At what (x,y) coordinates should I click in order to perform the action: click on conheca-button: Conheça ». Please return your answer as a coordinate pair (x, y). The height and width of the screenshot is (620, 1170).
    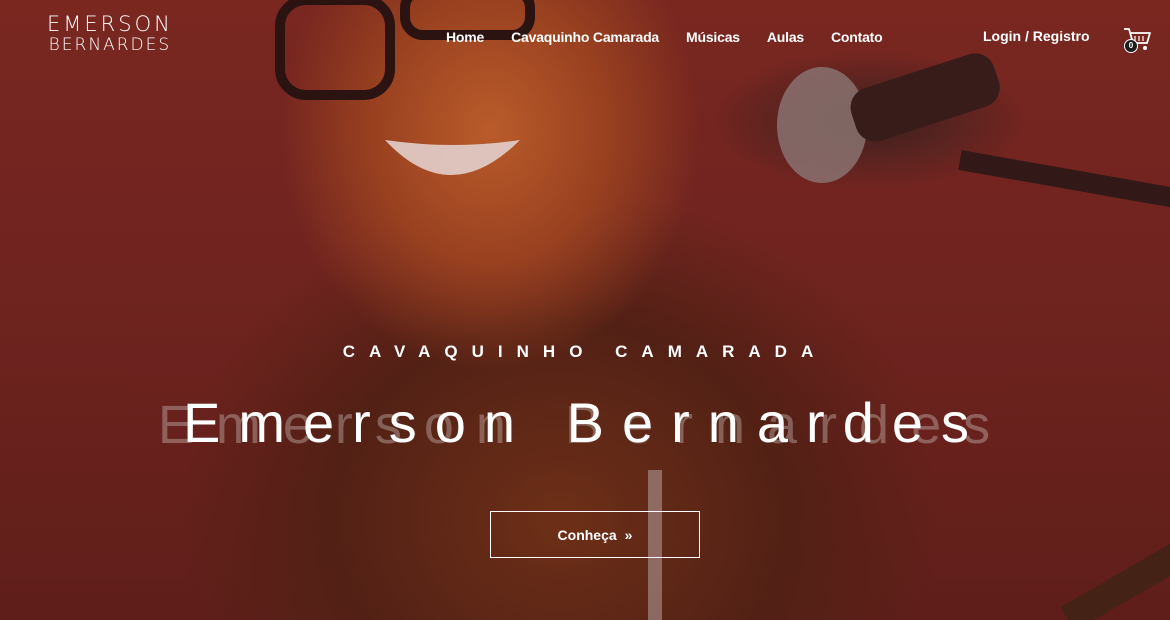
    Looking at the image, I should click on (595, 534).